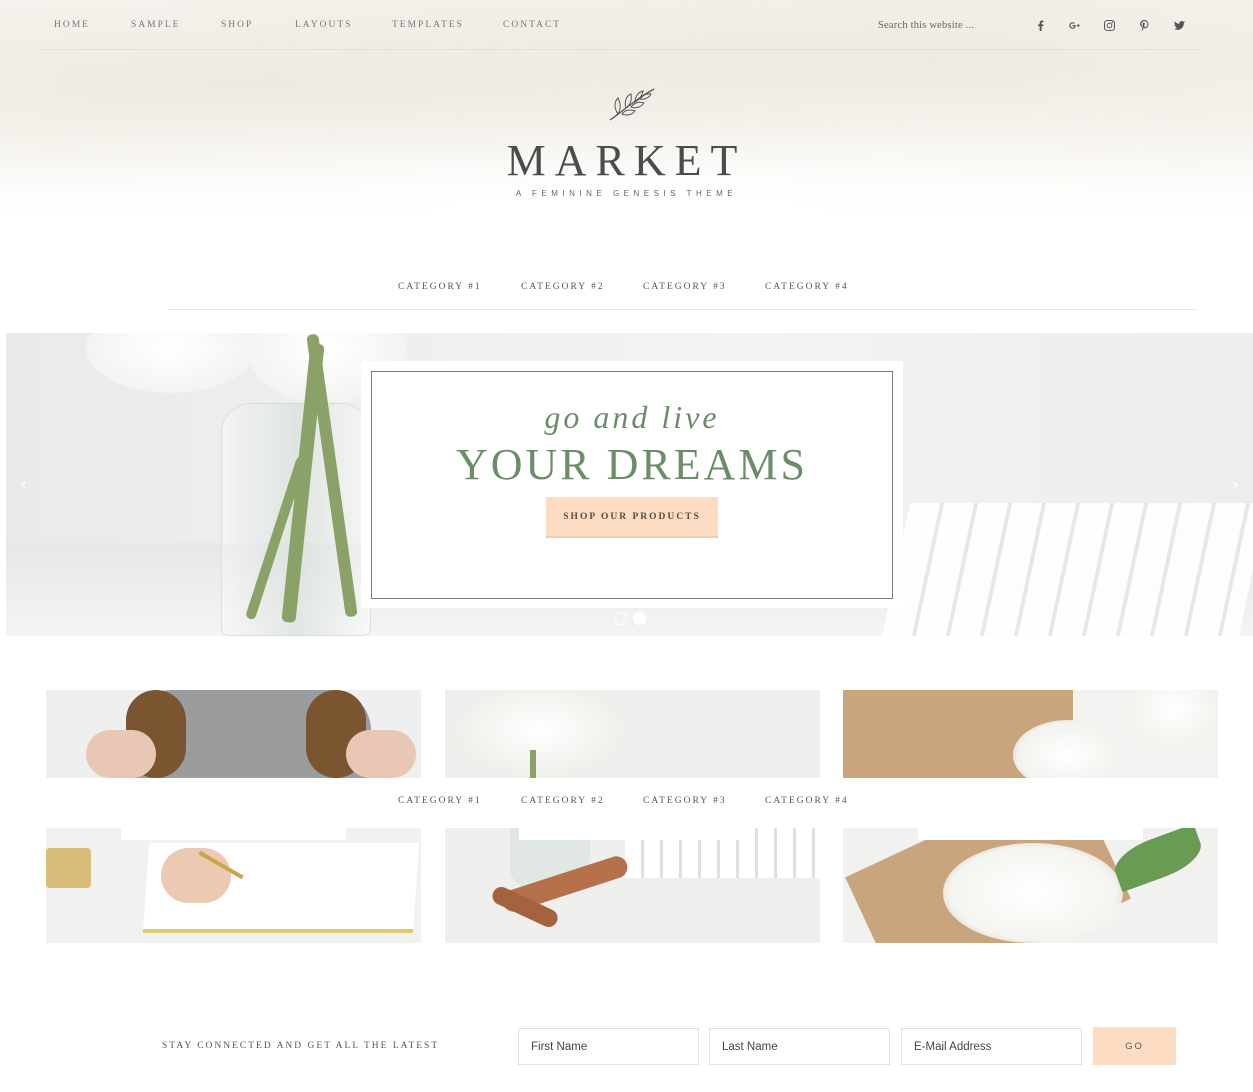 Image resolution: width=1253 pixels, height=1092 pixels. I want to click on newsletter-go-button: GO, so click(1134, 1046).